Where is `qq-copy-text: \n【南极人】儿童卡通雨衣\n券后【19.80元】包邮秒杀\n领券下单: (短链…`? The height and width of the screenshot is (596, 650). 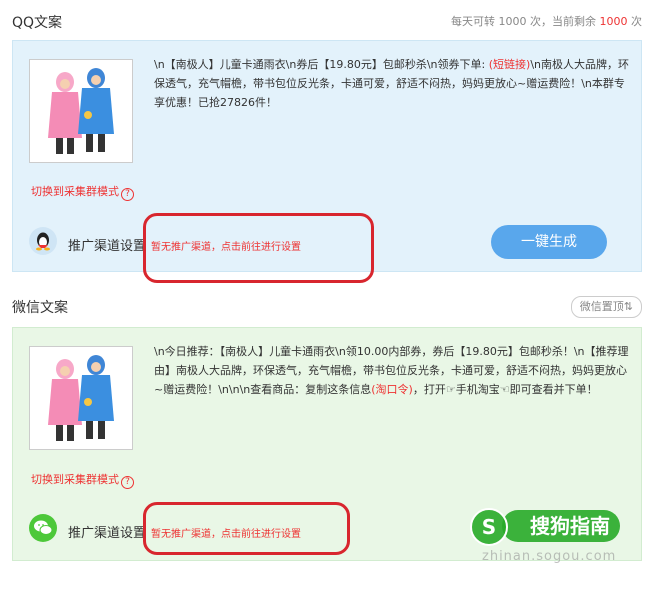
qq-copy-text: \n【南极人】儿童卡通雨衣\n券后【19.80元】包邮秒杀\n领券下单: (短链… is located at coordinates (392, 83).